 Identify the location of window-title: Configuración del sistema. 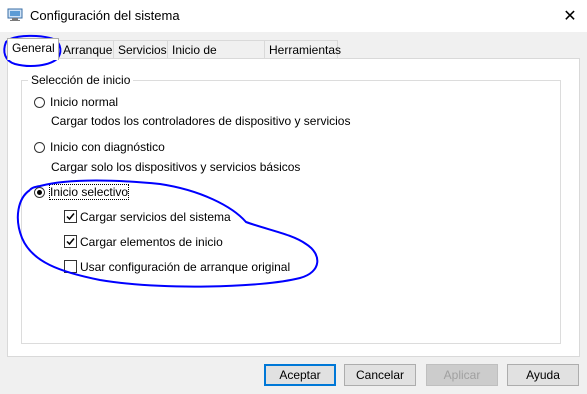
(105, 15).